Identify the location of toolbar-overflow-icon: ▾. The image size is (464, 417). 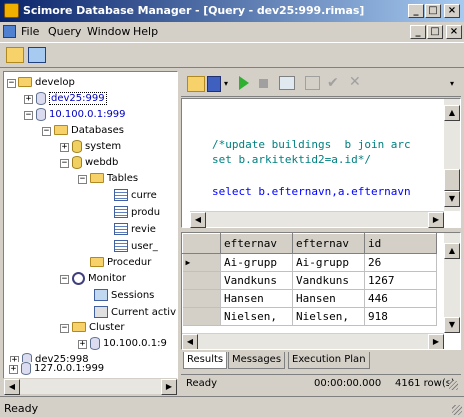
(452, 83).